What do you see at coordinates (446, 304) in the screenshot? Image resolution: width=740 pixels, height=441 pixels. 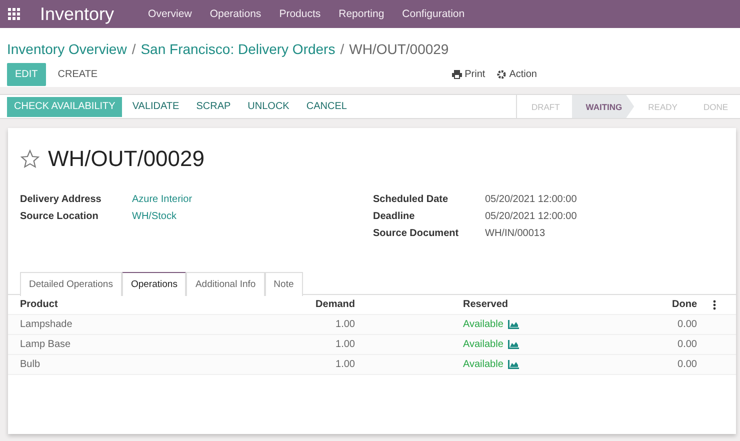 I see `column-header: Reserved` at bounding box center [446, 304].